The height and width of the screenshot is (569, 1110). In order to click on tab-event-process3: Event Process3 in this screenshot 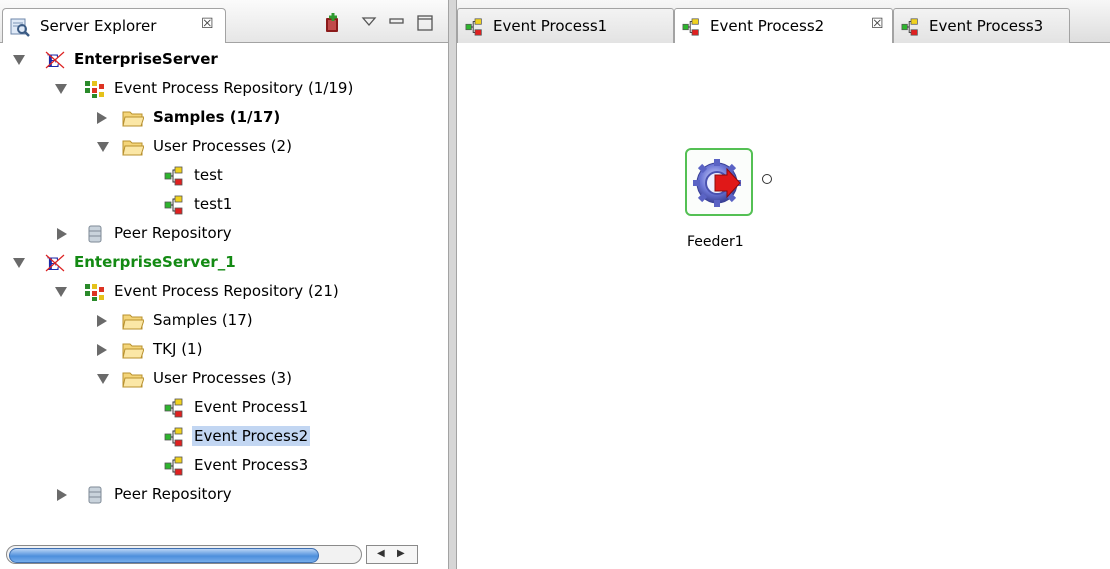, I will do `click(981, 25)`.